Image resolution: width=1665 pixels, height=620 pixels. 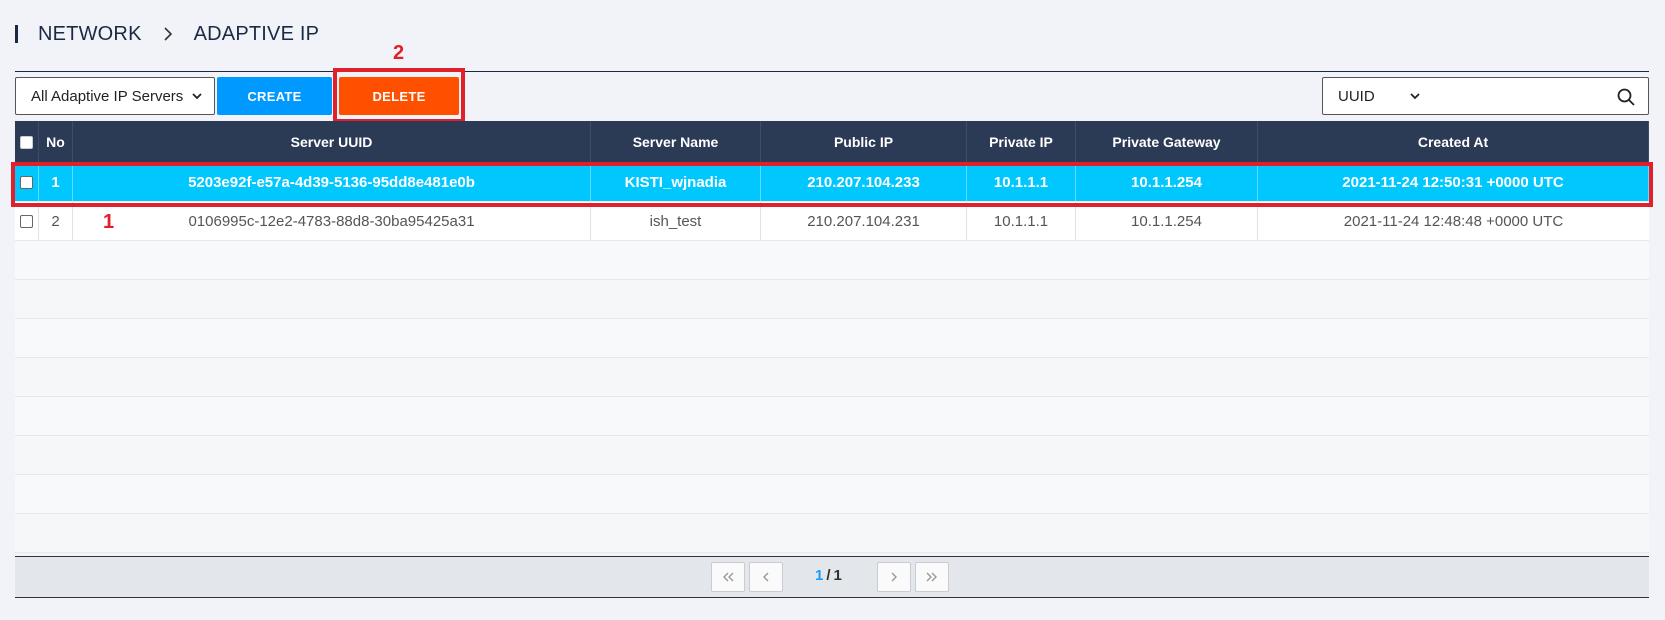 What do you see at coordinates (864, 182) in the screenshot?
I see `cell-public-ip: 210.207.104.233` at bounding box center [864, 182].